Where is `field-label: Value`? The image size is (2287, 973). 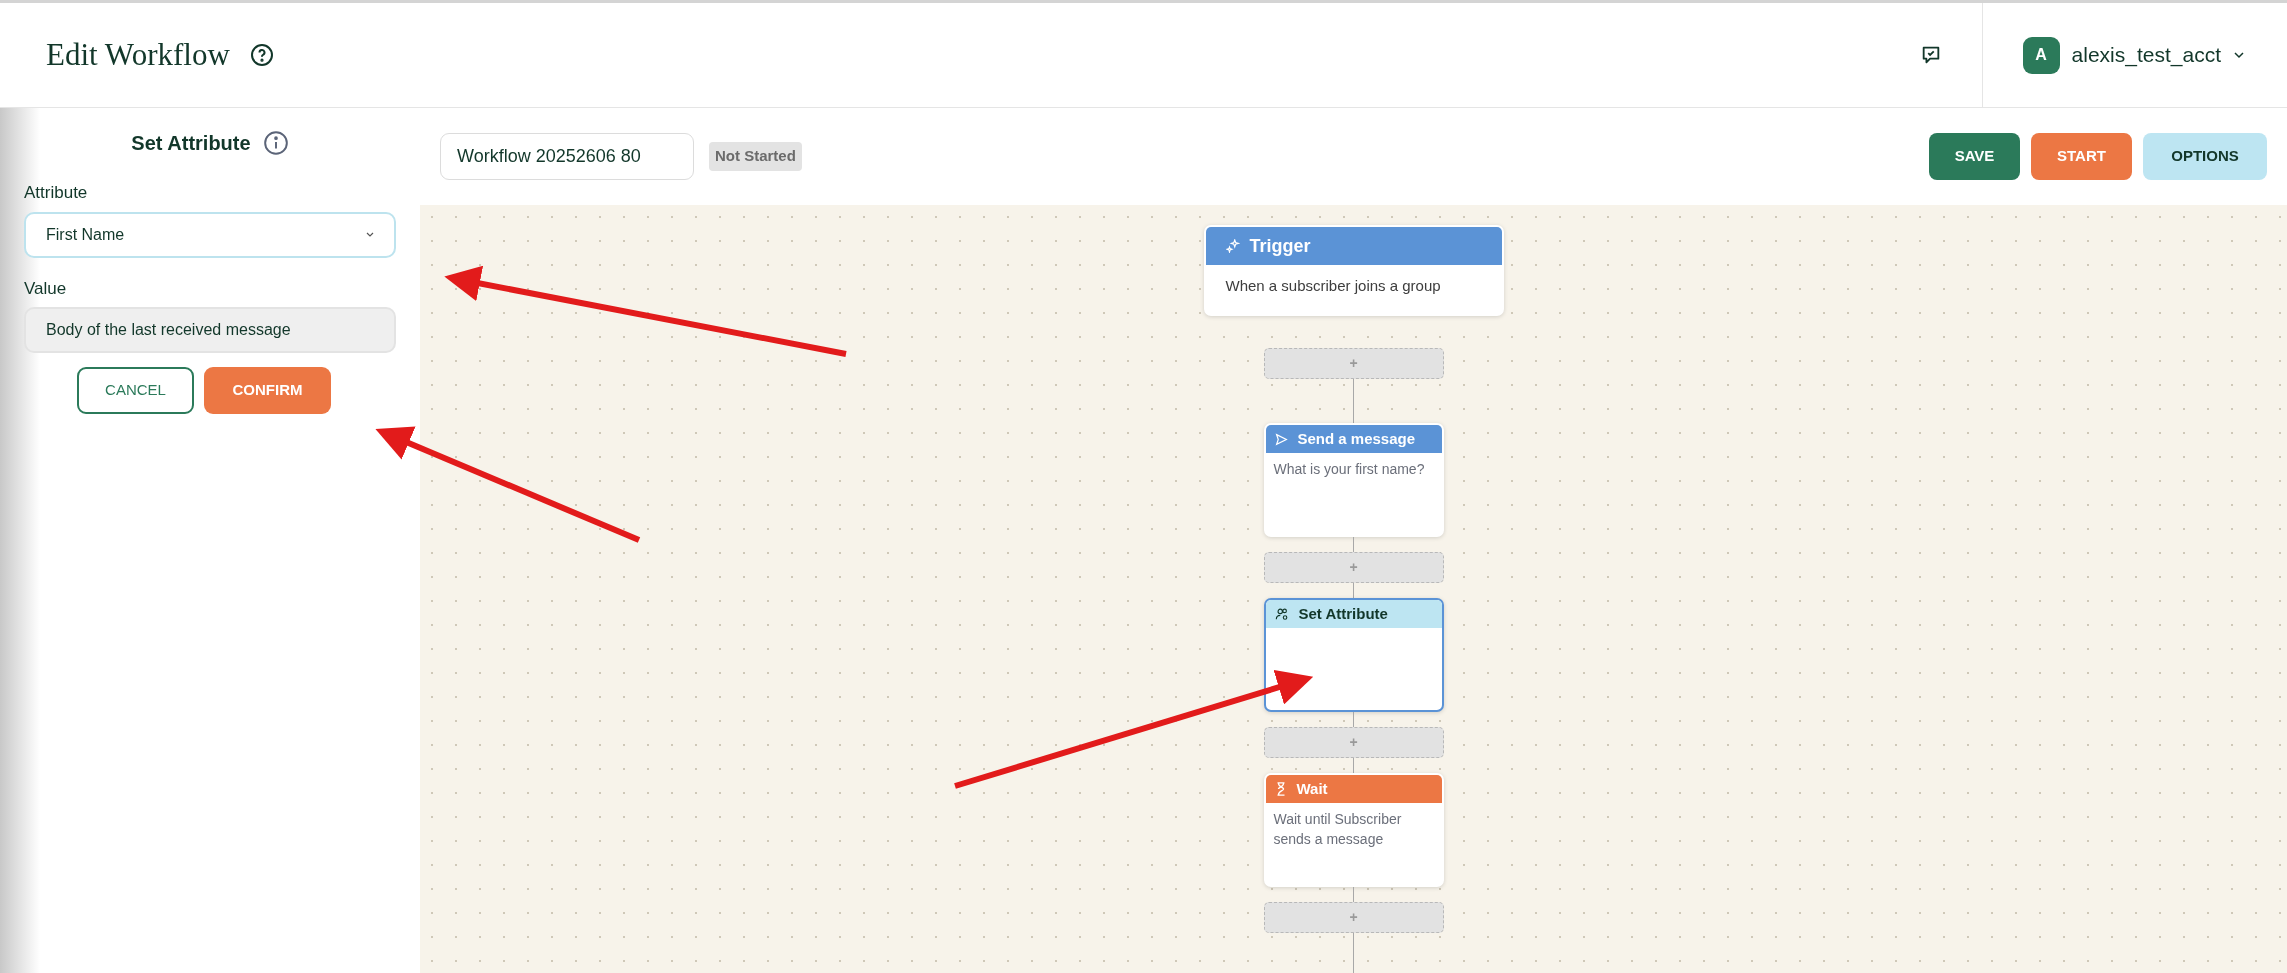
field-label: Value is located at coordinates (46, 288).